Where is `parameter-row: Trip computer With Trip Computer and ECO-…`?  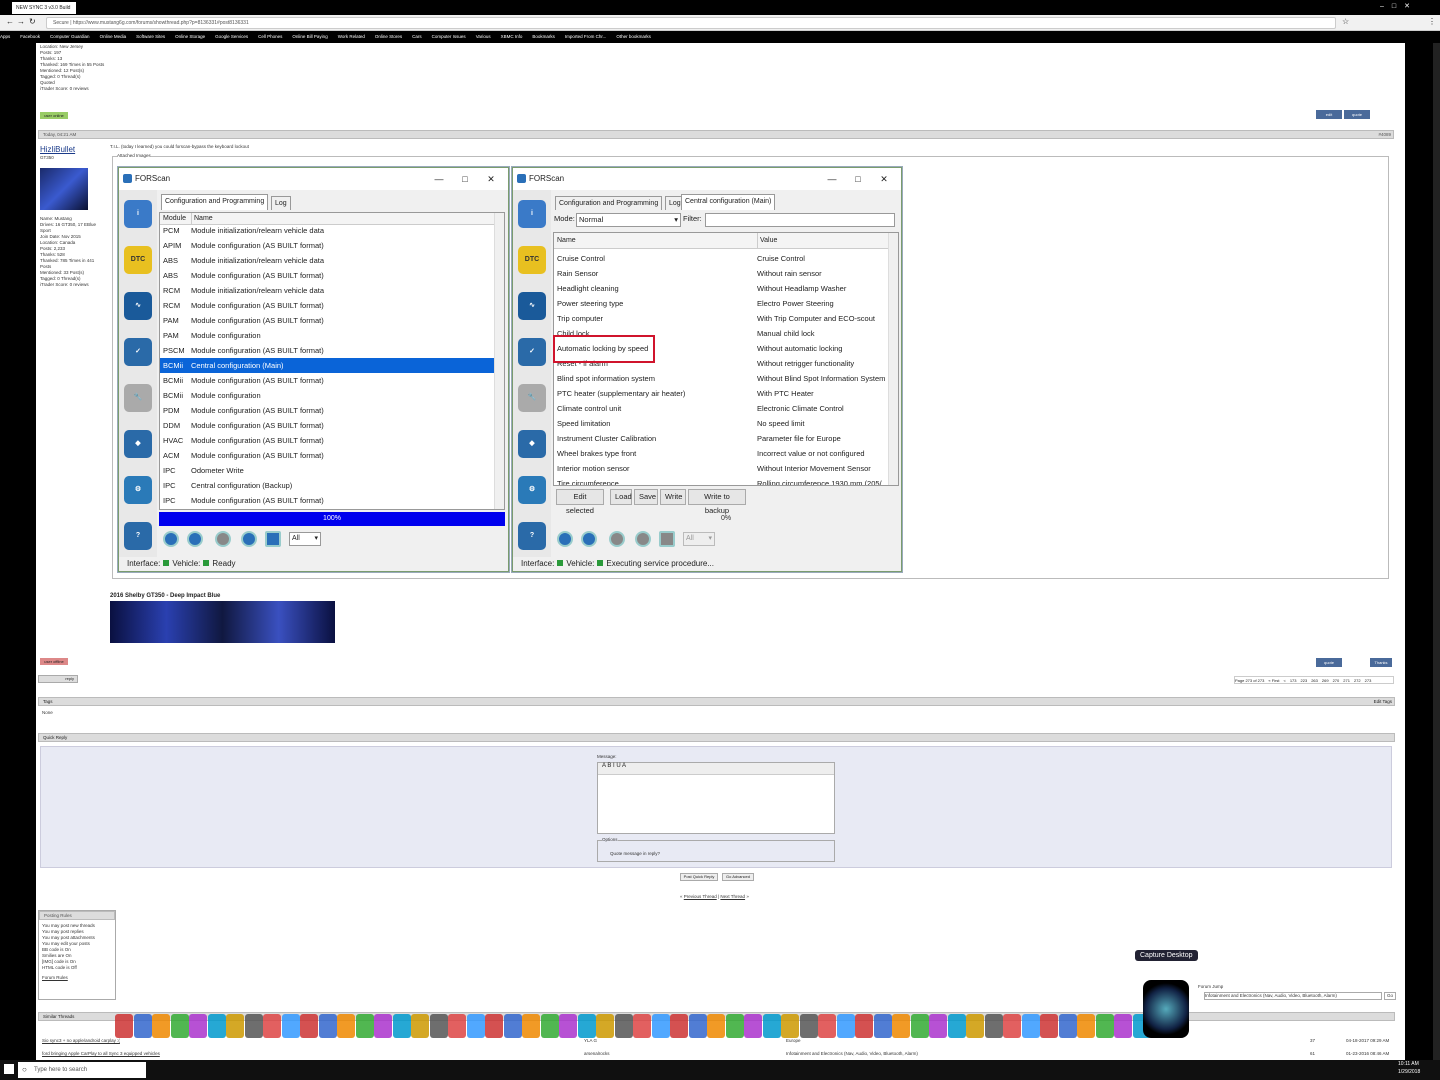 parameter-row: Trip computer With Trip Computer and ECO-… is located at coordinates (721, 318).